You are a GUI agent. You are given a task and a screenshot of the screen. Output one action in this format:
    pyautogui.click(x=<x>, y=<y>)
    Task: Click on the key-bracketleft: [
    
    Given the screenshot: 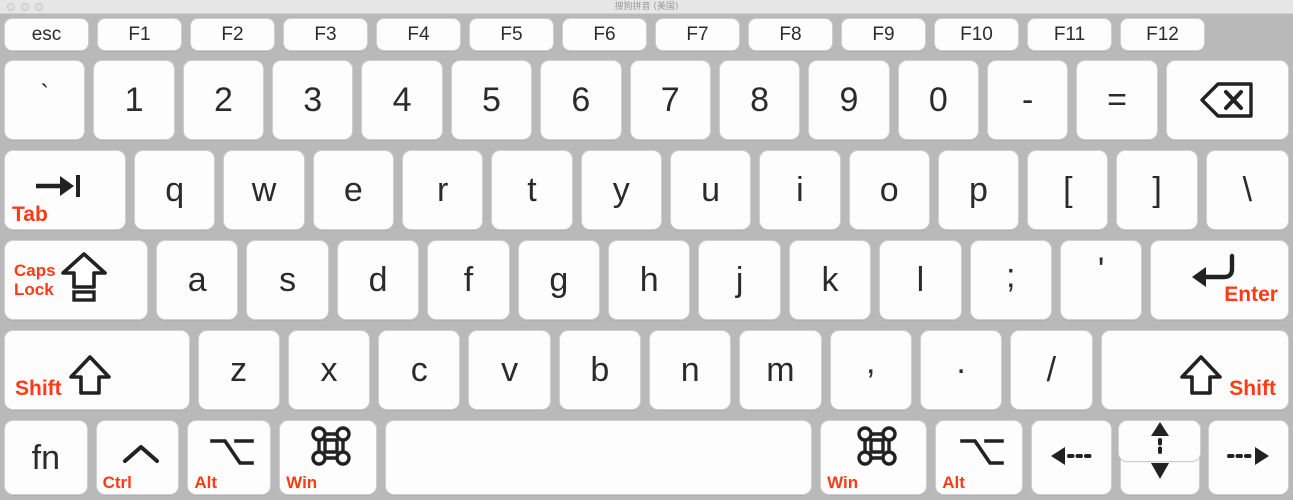 What is the action you would take?
    pyautogui.click(x=1068, y=190)
    